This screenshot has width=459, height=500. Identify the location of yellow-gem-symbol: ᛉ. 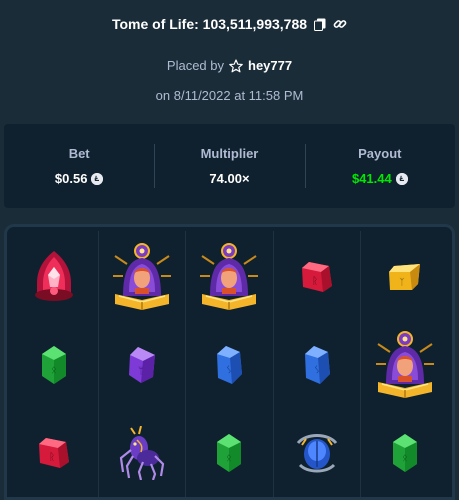
(404, 277).